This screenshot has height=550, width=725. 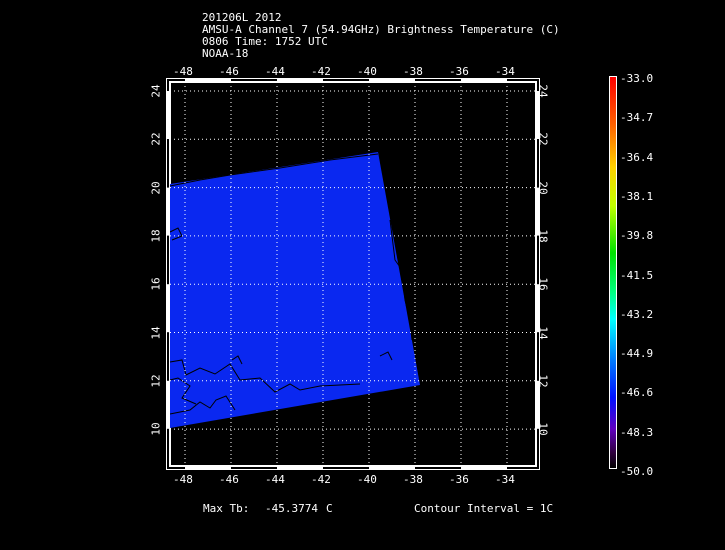 I want to click on colorbar-label: -34.7, so click(x=637, y=118).